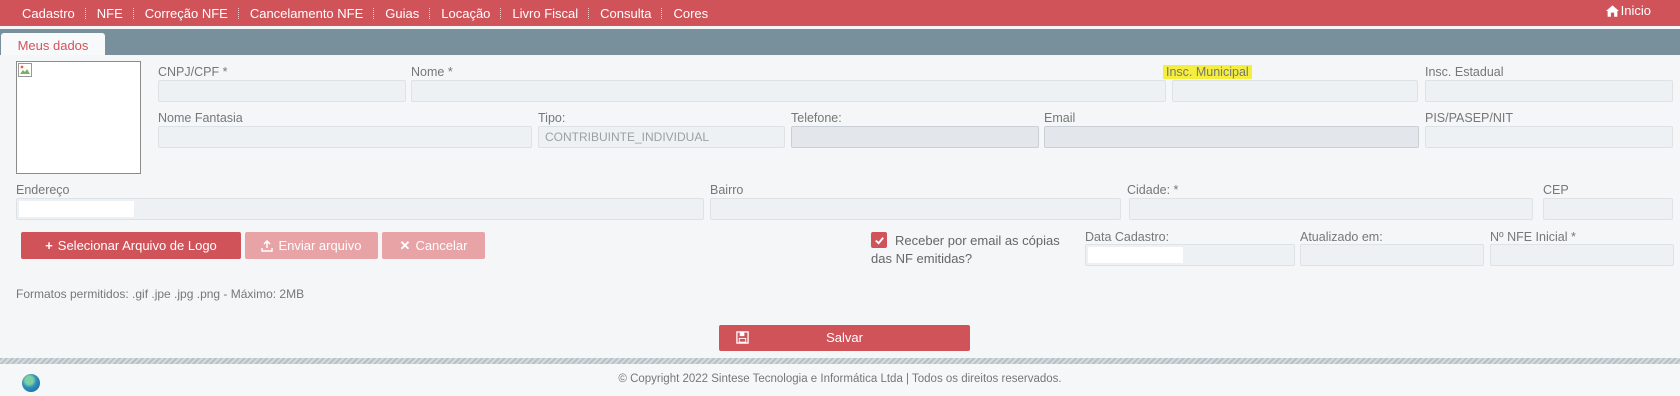 The image size is (1680, 396). What do you see at coordinates (1153, 190) in the screenshot?
I see `cidade-label: Cidade: *` at bounding box center [1153, 190].